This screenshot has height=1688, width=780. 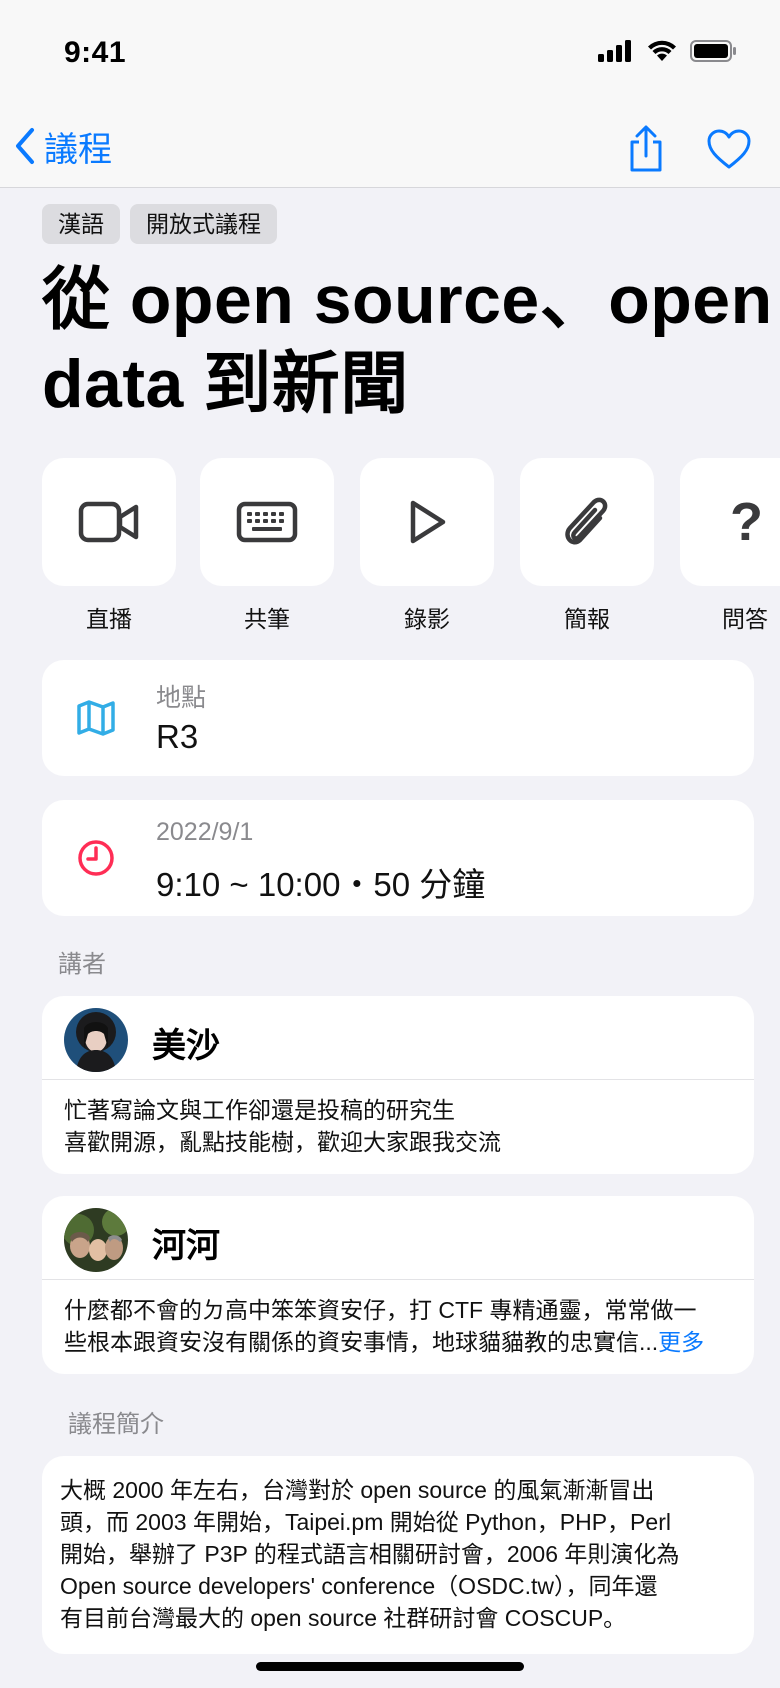 I want to click on location-card: 地點 R3, so click(x=398, y=718).